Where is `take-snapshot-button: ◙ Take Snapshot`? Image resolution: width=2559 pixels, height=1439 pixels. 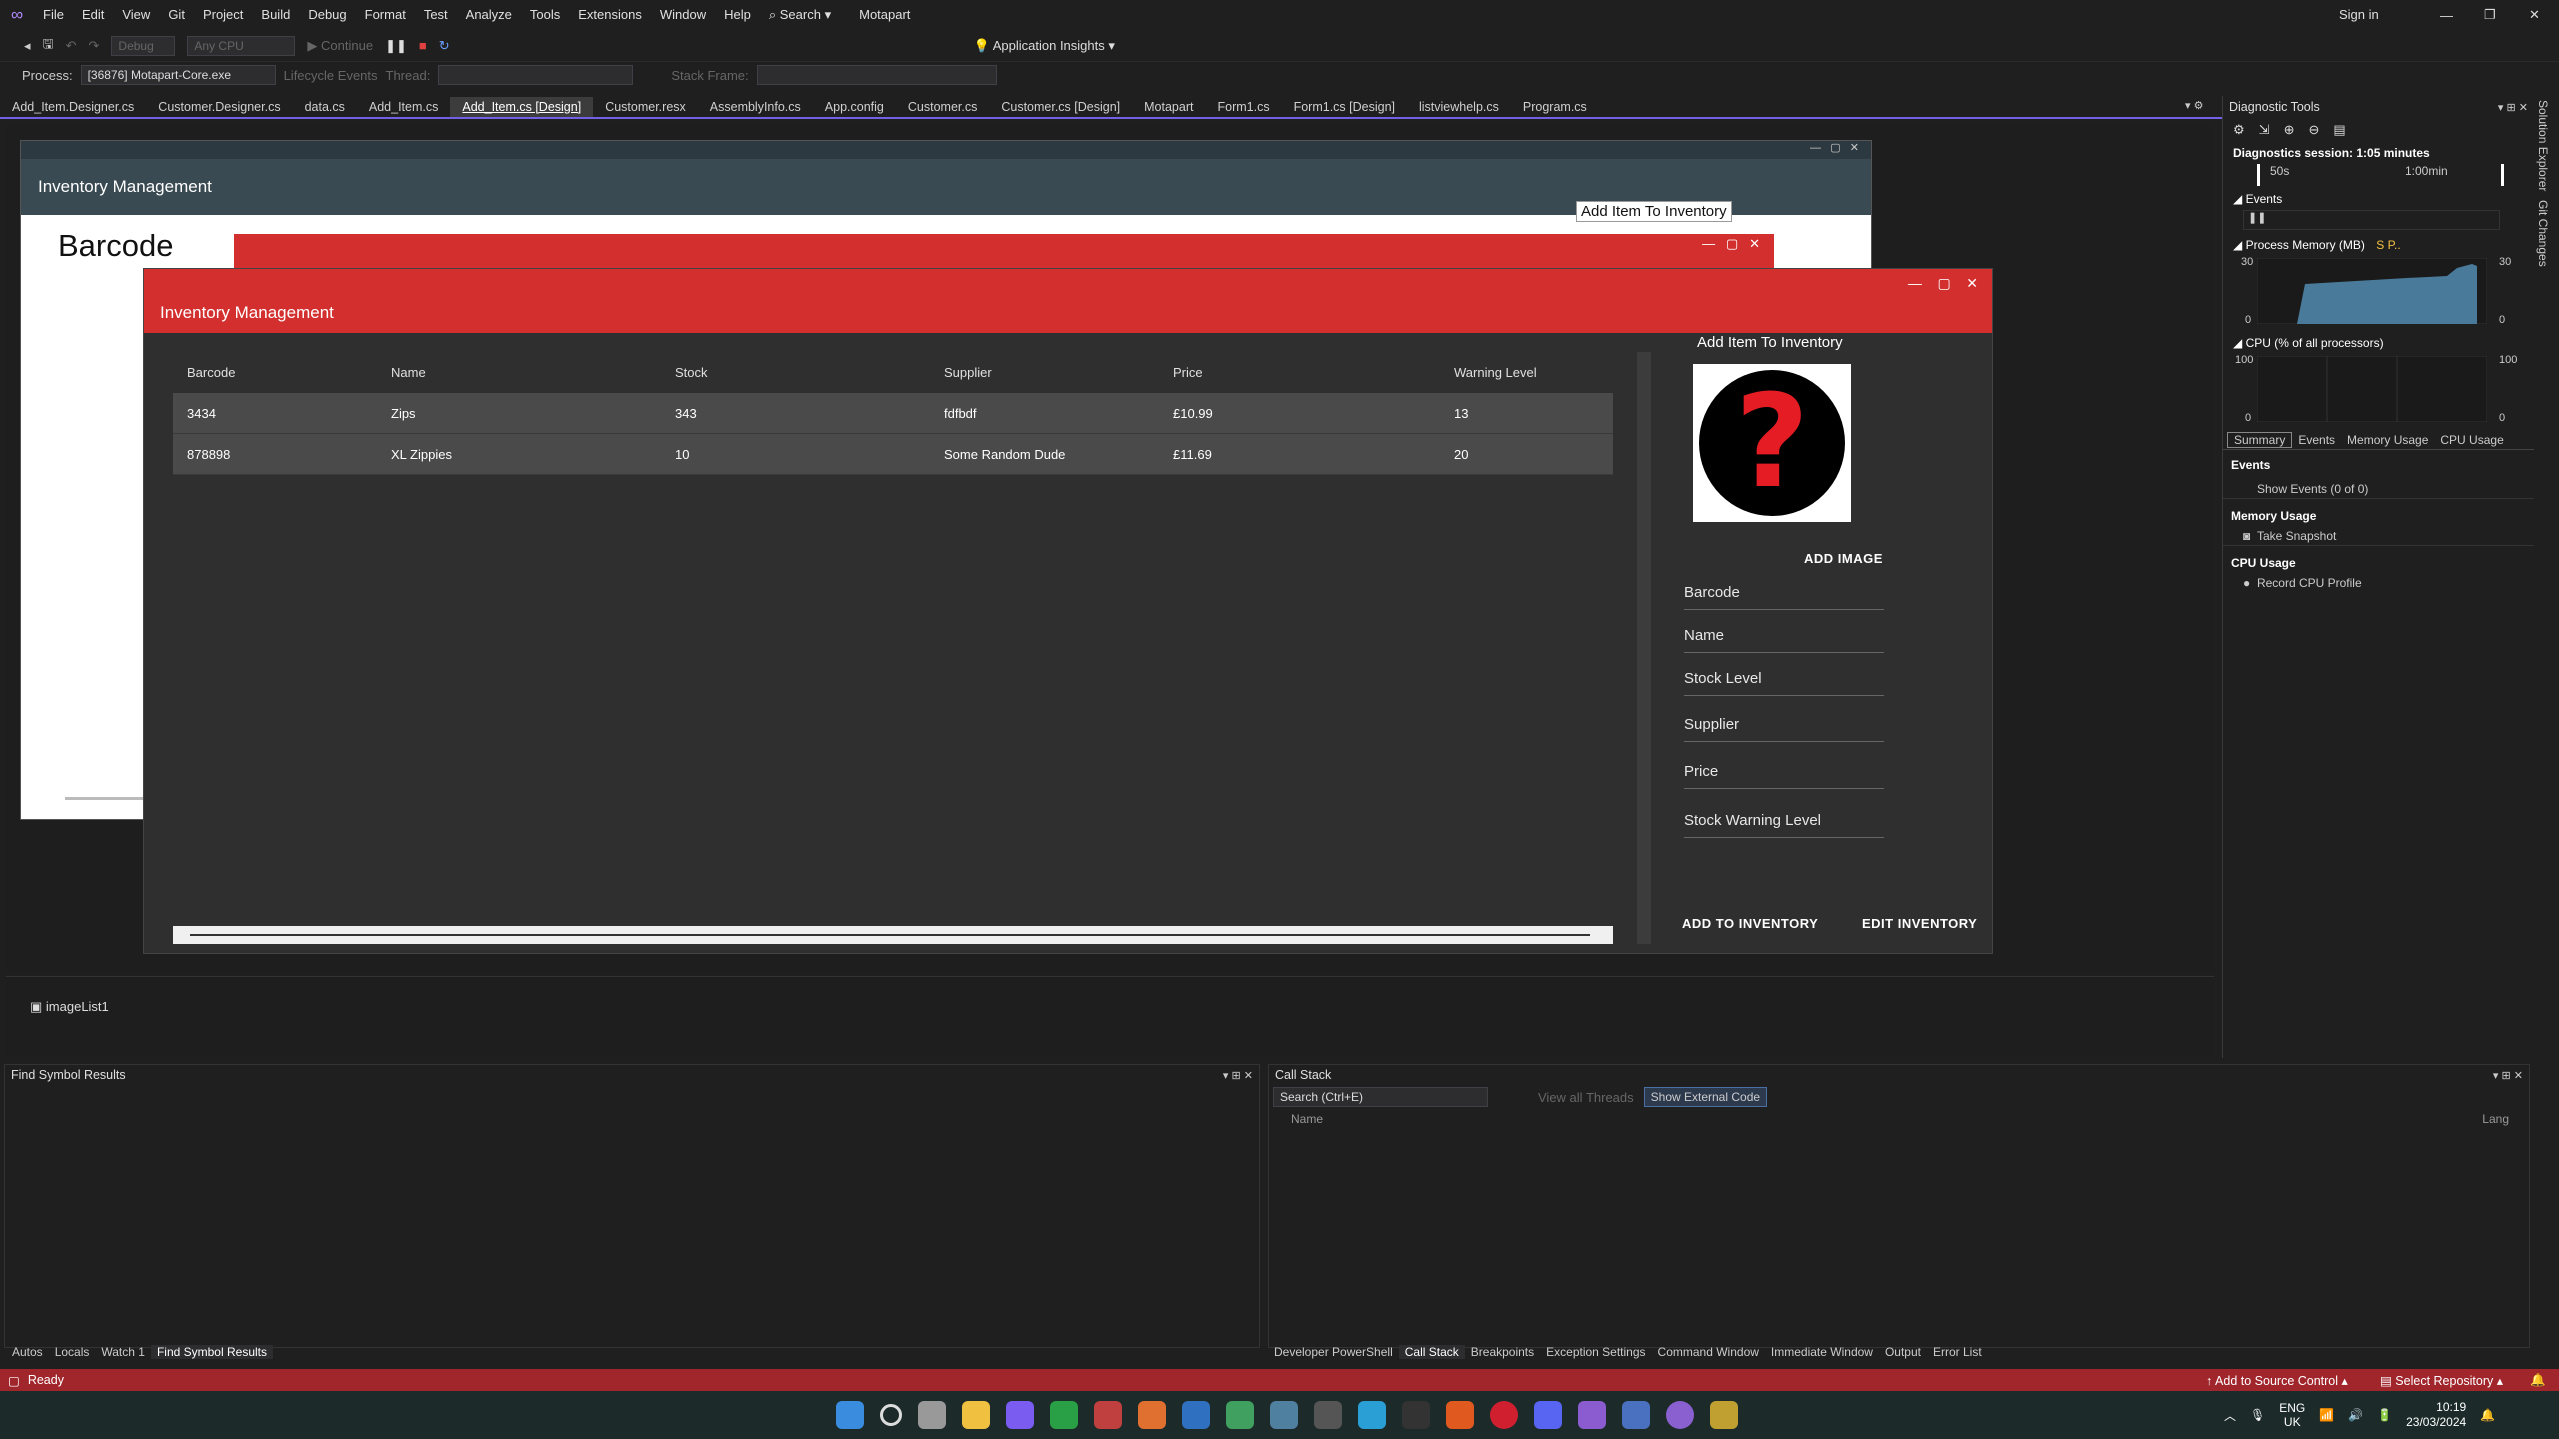 take-snapshot-button: ◙ Take Snapshot is located at coordinates (2378, 536).